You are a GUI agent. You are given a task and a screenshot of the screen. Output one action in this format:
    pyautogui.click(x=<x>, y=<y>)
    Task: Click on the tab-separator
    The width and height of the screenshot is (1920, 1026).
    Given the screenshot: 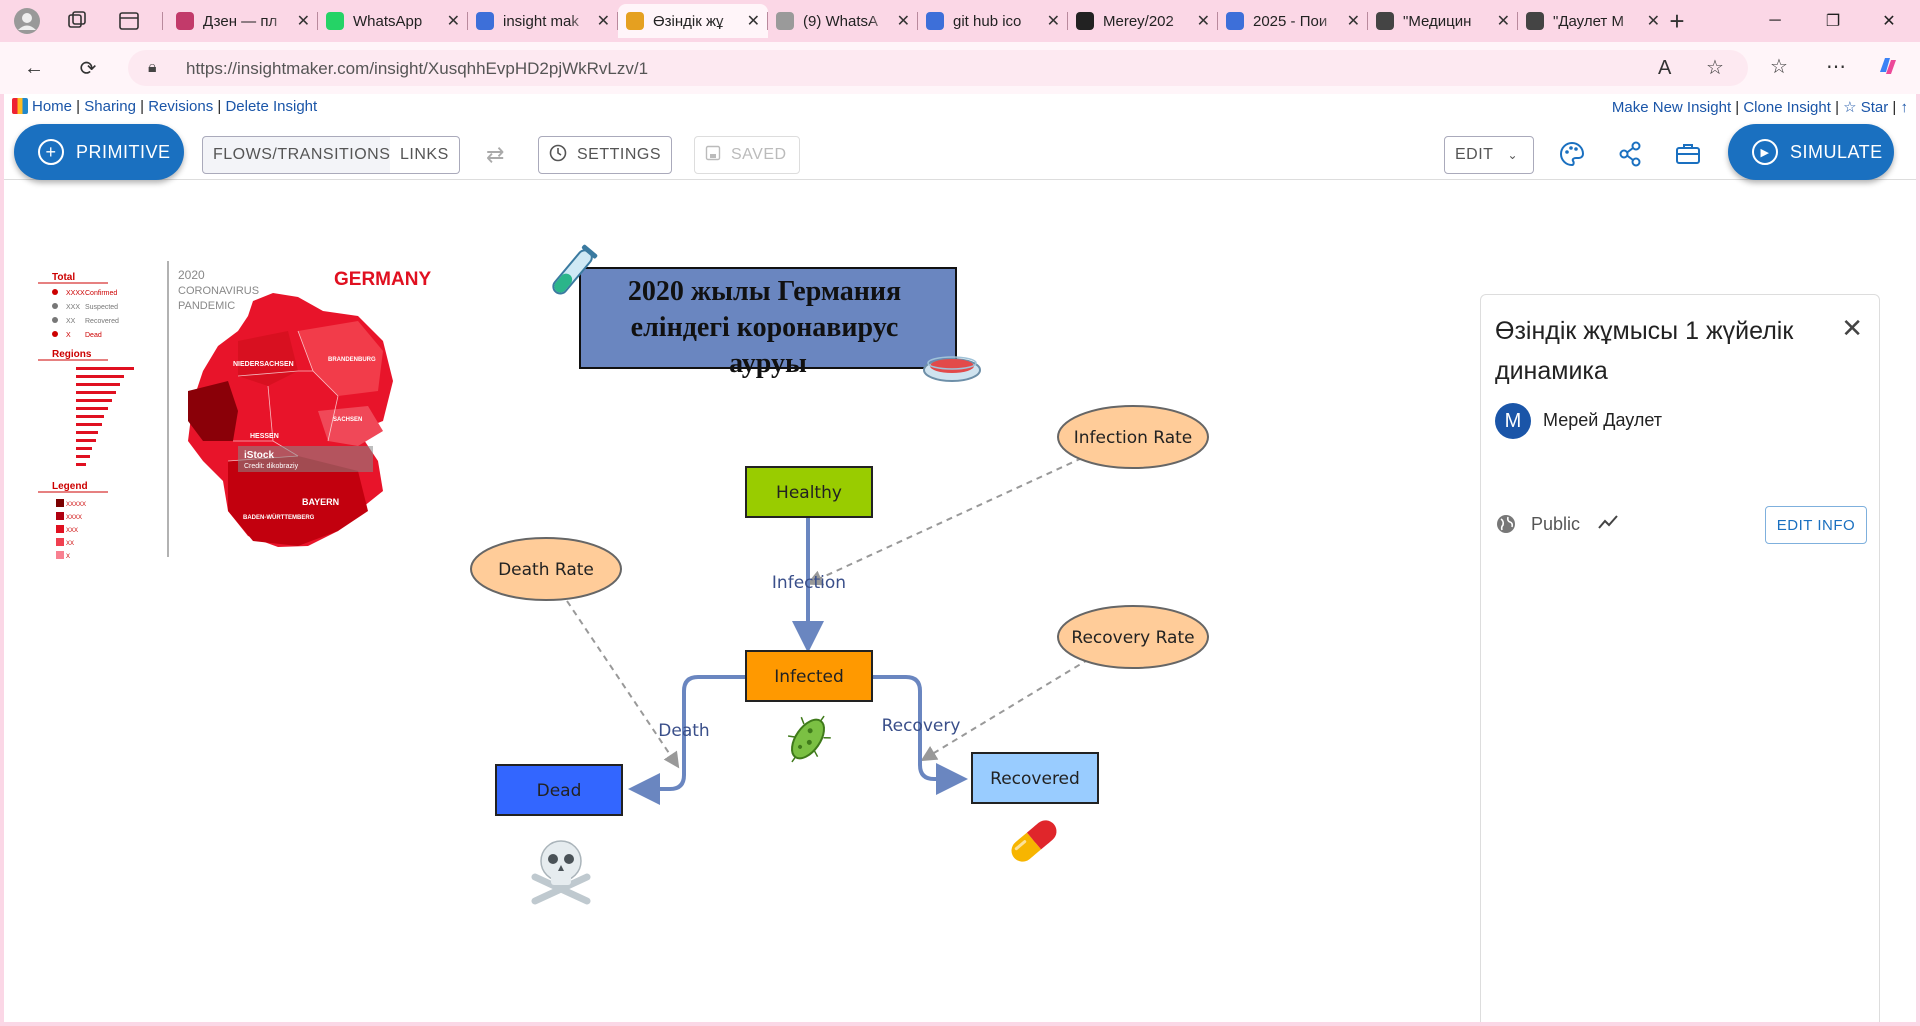 What is the action you would take?
    pyautogui.click(x=162, y=21)
    